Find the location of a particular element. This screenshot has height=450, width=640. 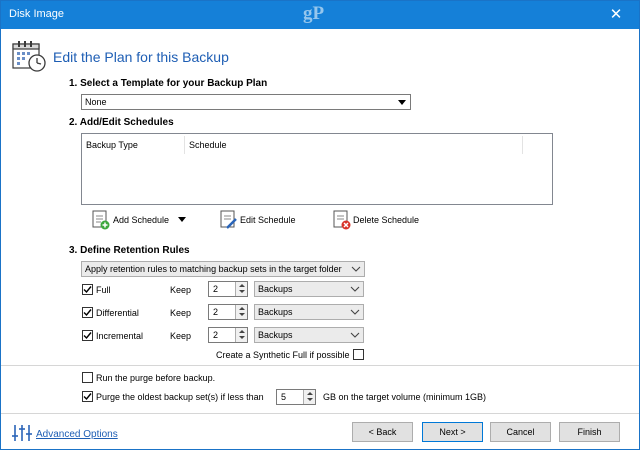

full-label: Full is located at coordinates (103, 290).